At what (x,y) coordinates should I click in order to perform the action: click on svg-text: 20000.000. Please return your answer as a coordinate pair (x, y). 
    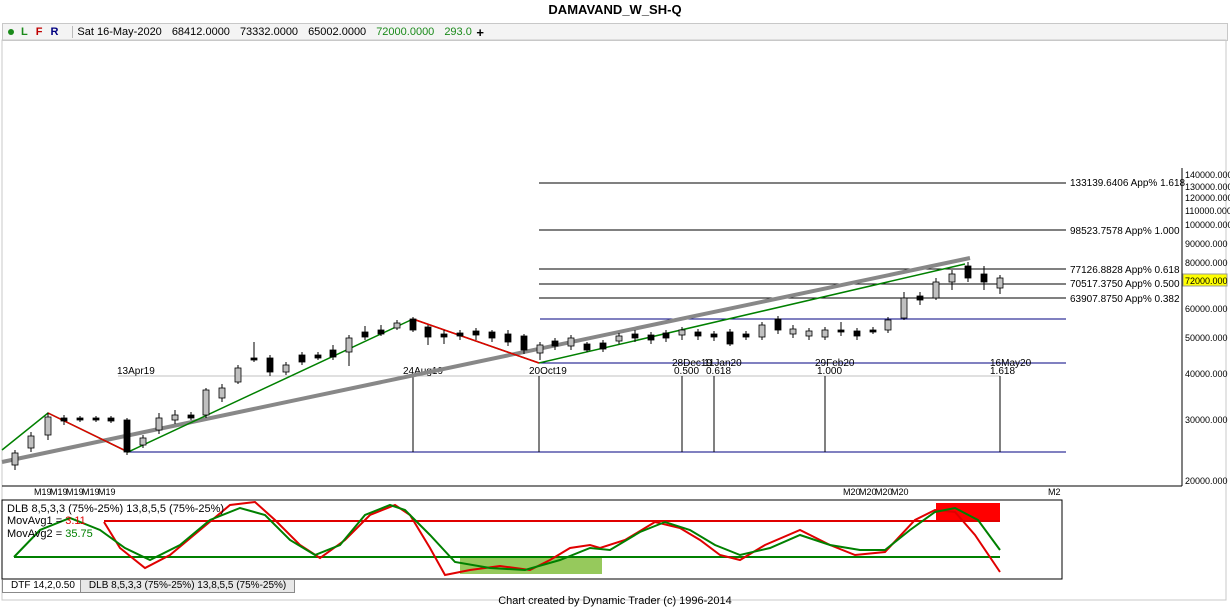
    Looking at the image, I should click on (1206, 481).